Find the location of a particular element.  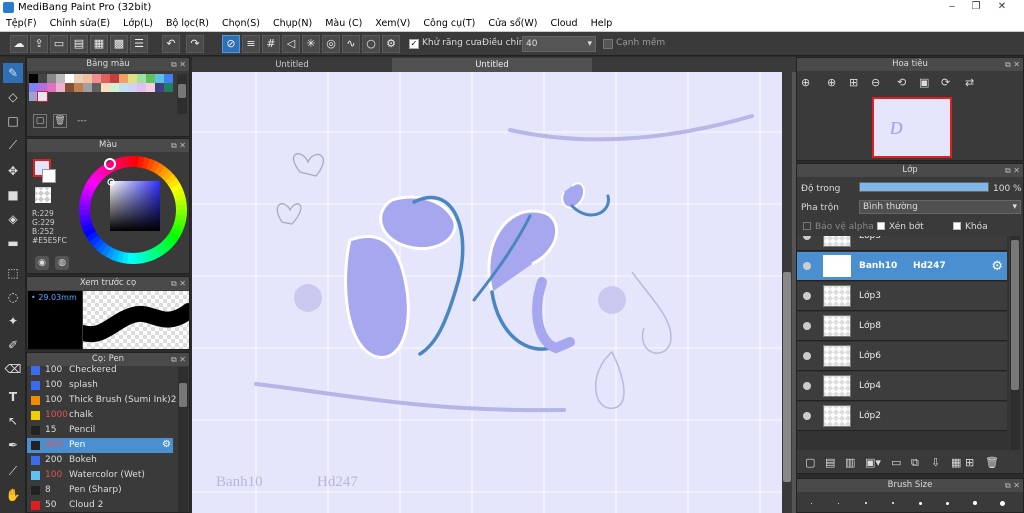

layer-row: Lớp6 is located at coordinates (902, 356).